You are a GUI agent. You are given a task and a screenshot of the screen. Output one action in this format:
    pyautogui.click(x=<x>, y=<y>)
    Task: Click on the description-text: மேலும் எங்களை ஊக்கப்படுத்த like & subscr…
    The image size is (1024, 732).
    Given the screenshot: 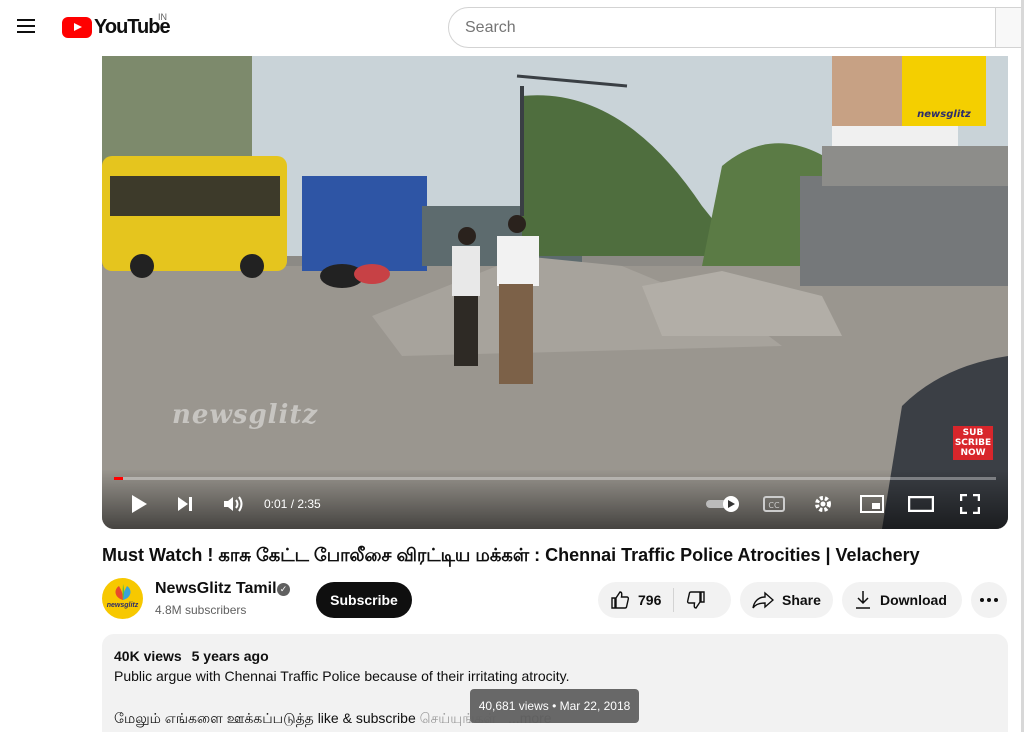 What is the action you would take?
    pyautogui.click(x=265, y=718)
    